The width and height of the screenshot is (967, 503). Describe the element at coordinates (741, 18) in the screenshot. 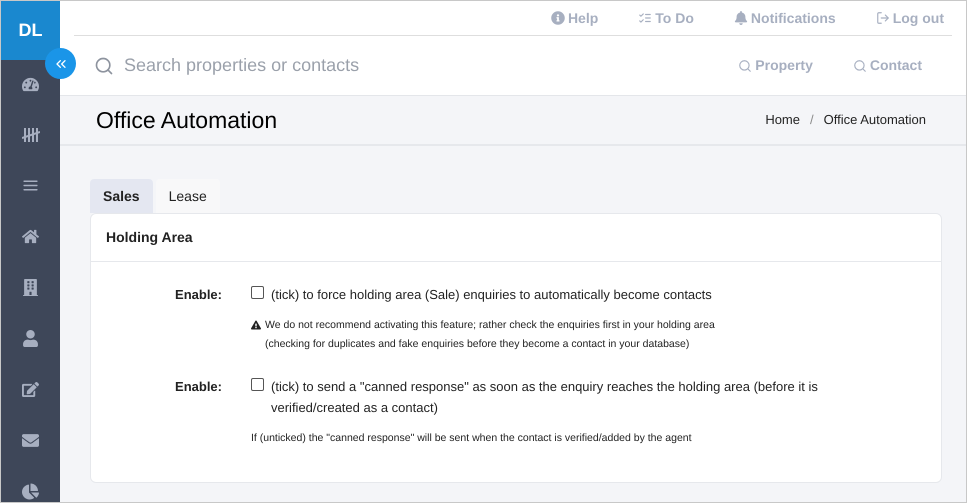

I see `bell-icon` at that location.